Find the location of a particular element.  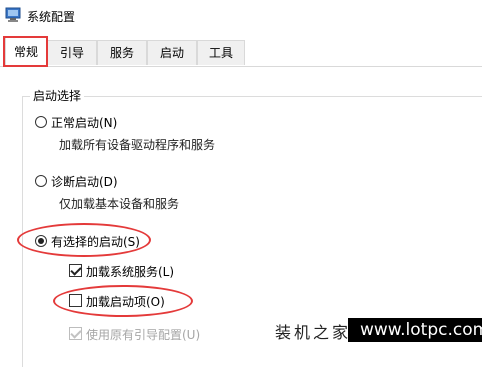

tab-startup-label: 启动 is located at coordinates (171, 53).